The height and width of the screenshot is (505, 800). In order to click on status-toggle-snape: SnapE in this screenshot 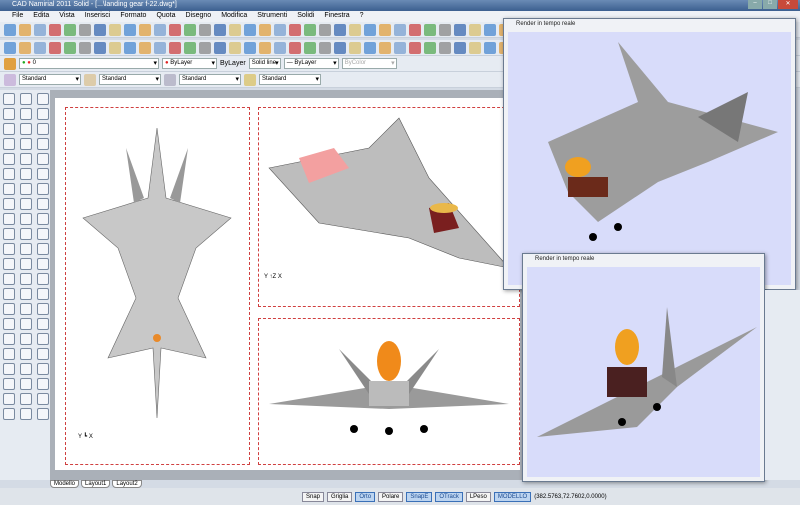, I will do `click(419, 496)`.